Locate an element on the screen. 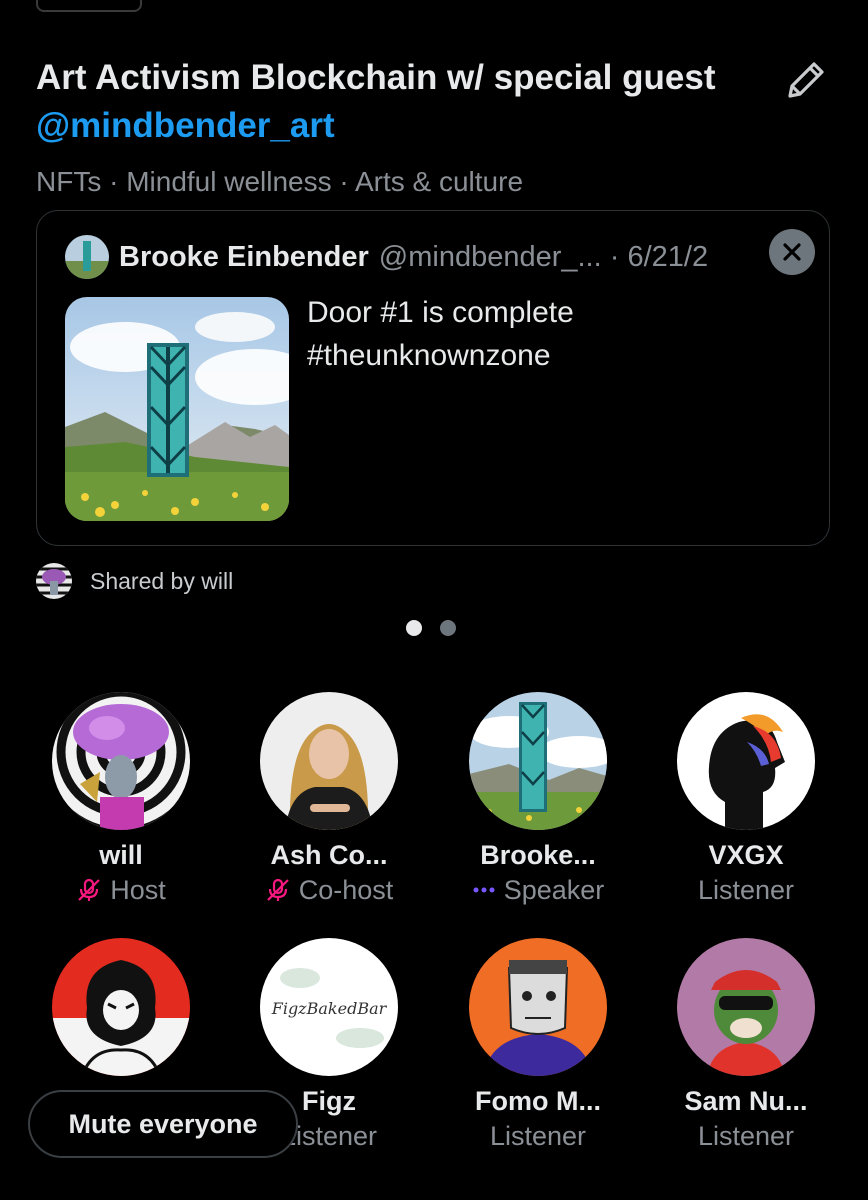 The image size is (868, 1200). participant-name: will is located at coordinates (121, 855).